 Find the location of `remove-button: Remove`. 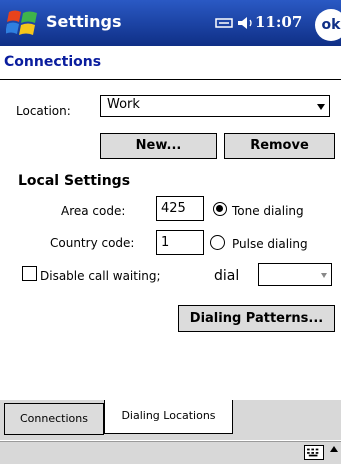

remove-button: Remove is located at coordinates (279, 146).